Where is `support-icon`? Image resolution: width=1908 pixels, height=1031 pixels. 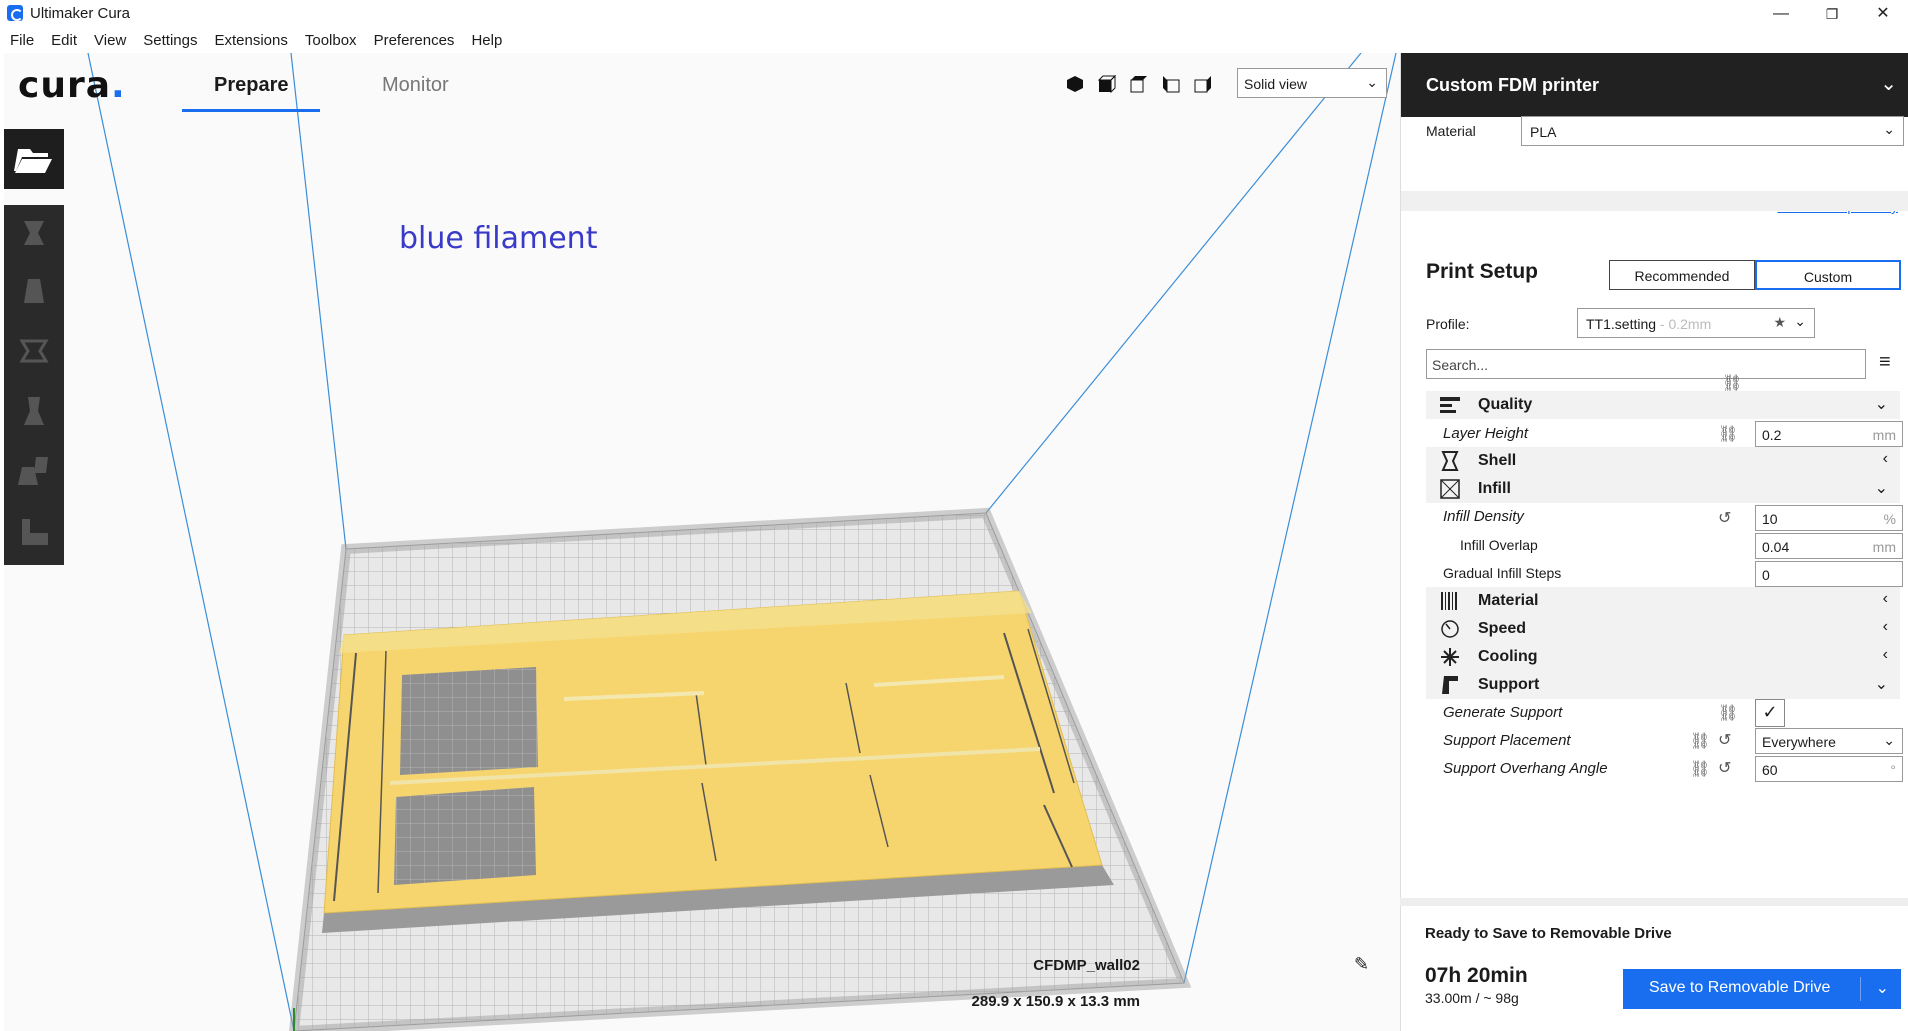 support-icon is located at coordinates (1450, 685).